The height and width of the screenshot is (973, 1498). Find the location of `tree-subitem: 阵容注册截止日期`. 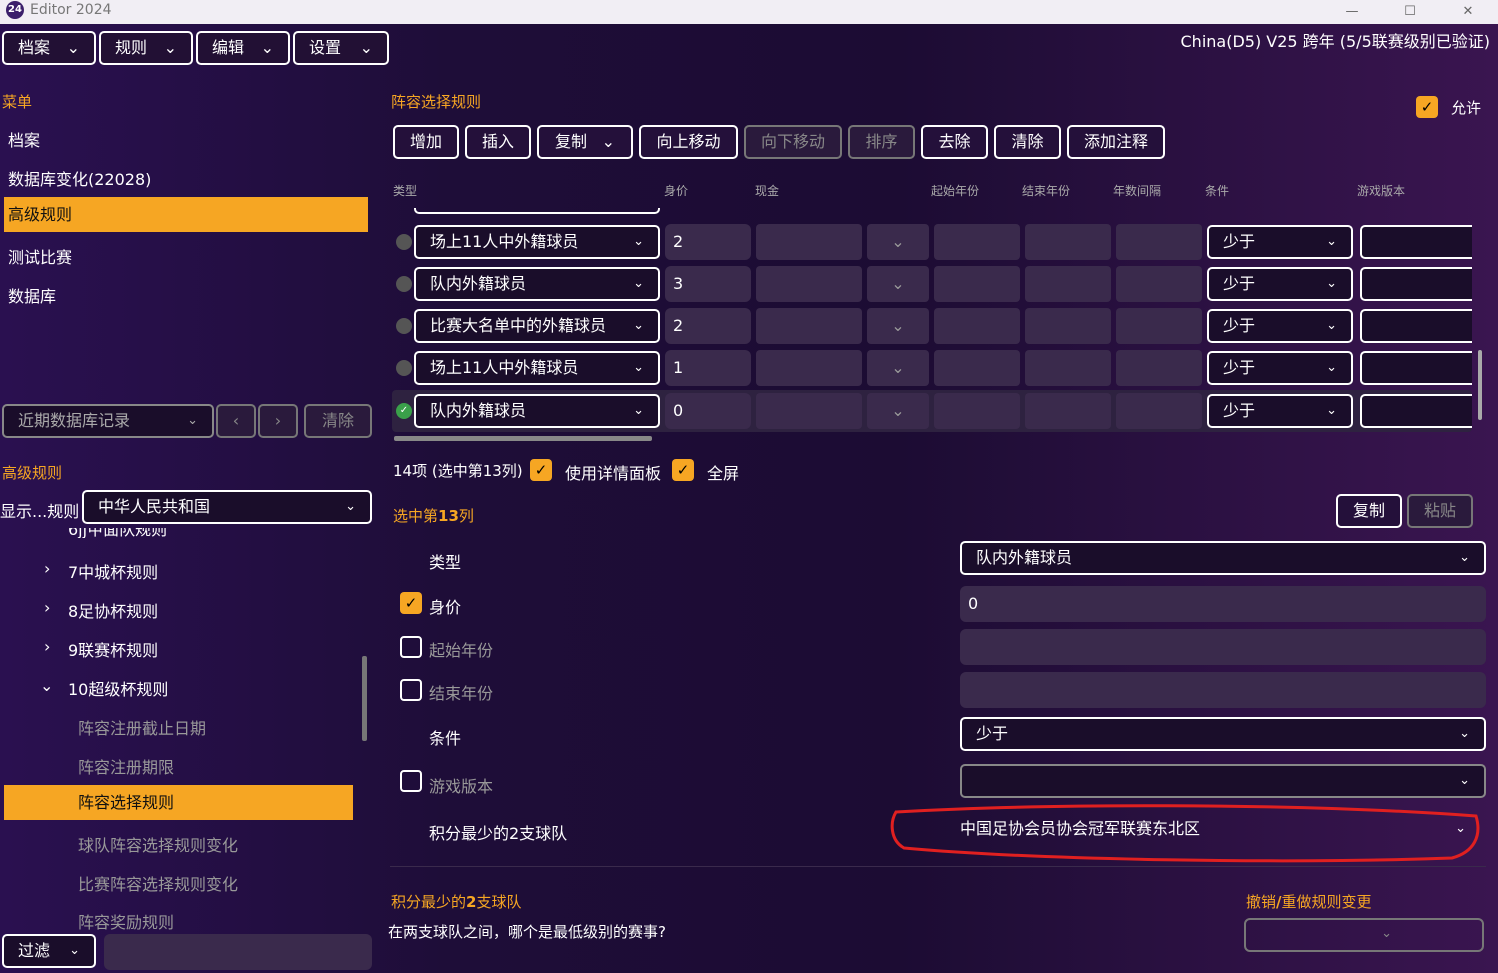

tree-subitem: 阵容注册截止日期 is located at coordinates (142, 727).